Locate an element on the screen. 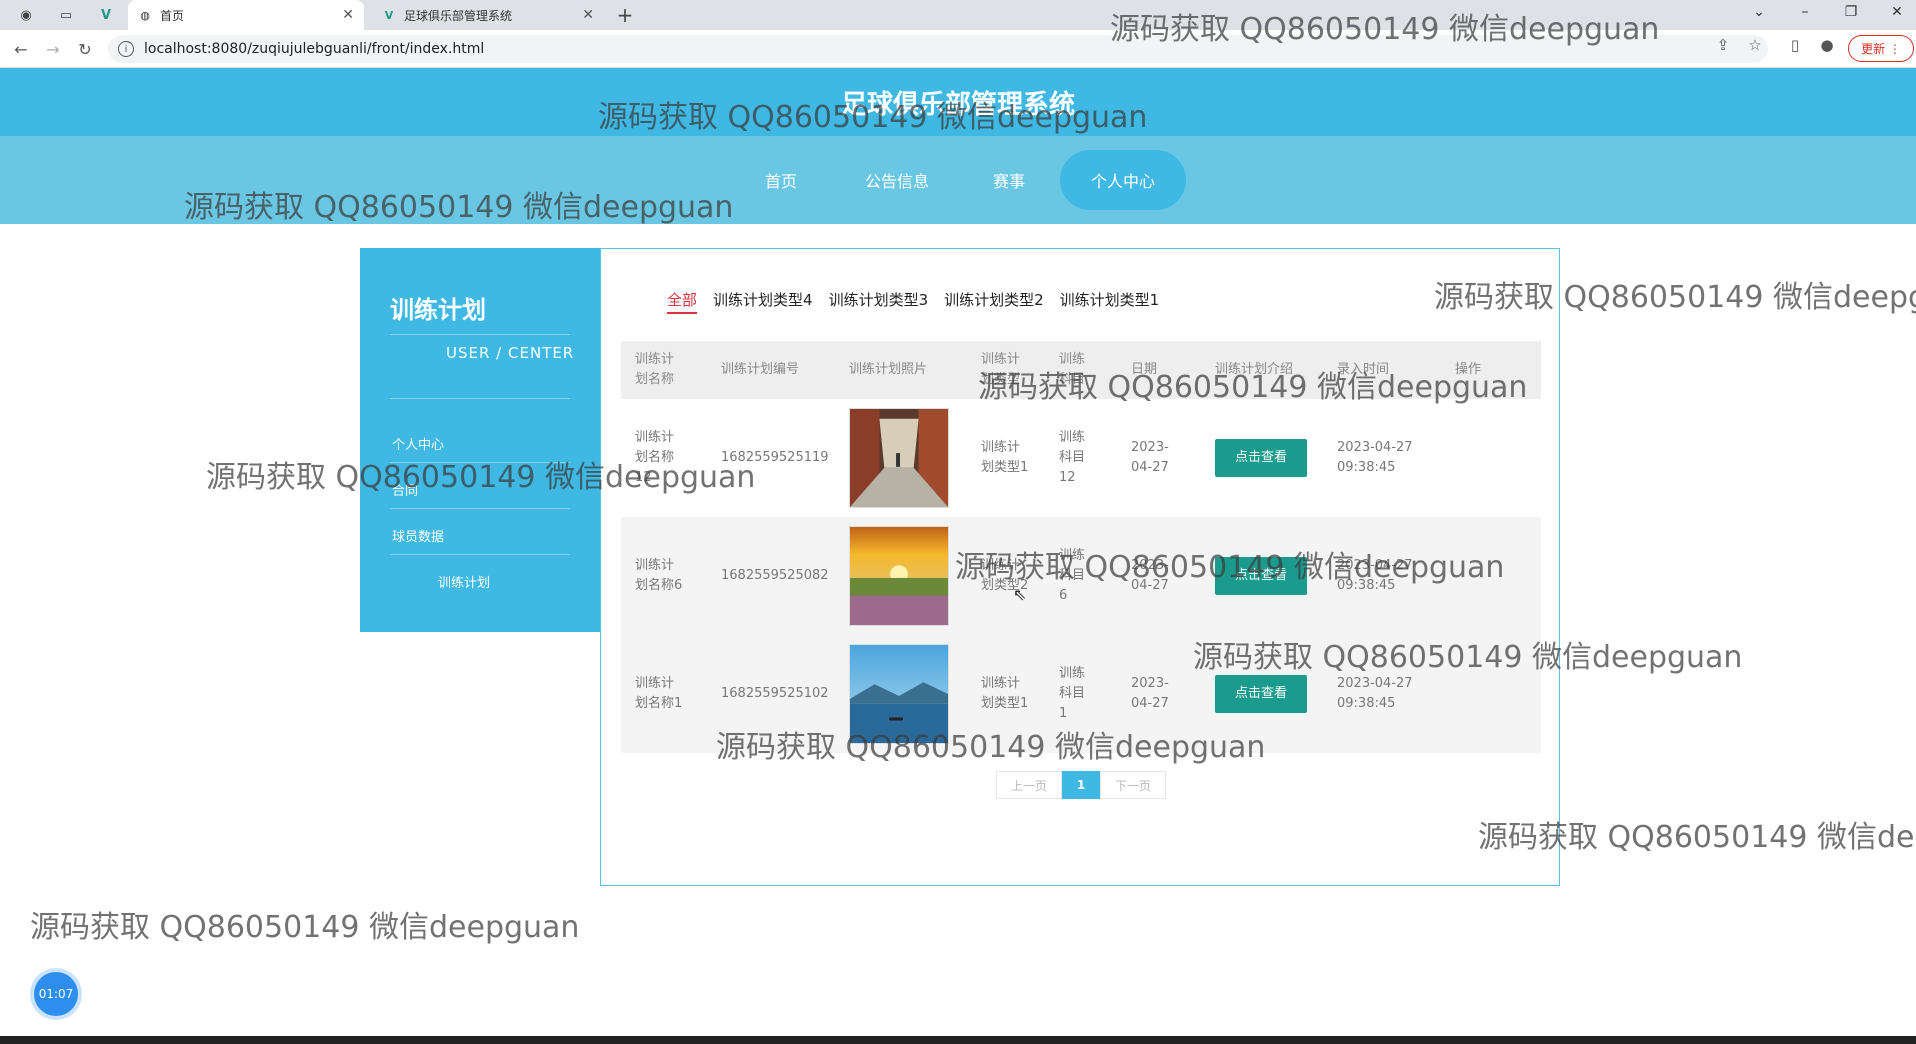 This screenshot has height=1044, width=1916. cell-subject: 训练科目12 is located at coordinates (1072, 457).